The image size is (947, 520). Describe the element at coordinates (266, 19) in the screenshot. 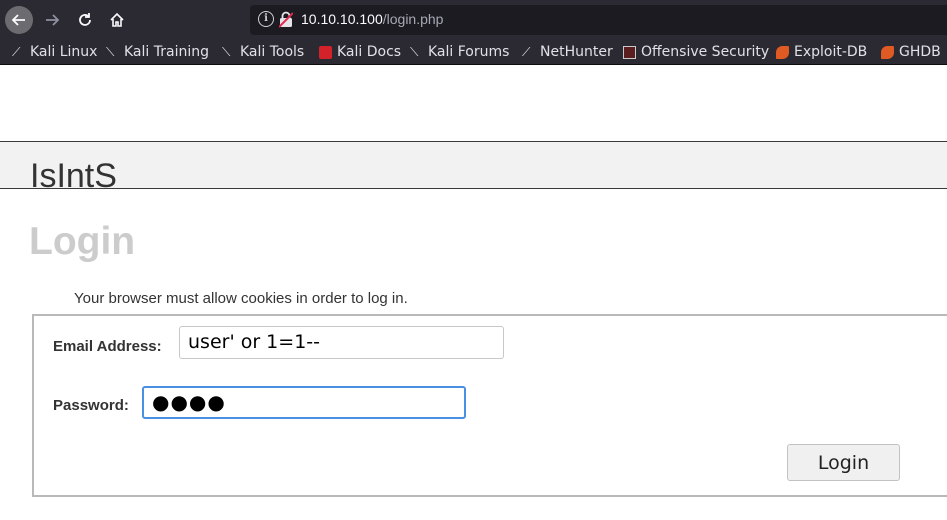

I see `info-icon: i` at that location.